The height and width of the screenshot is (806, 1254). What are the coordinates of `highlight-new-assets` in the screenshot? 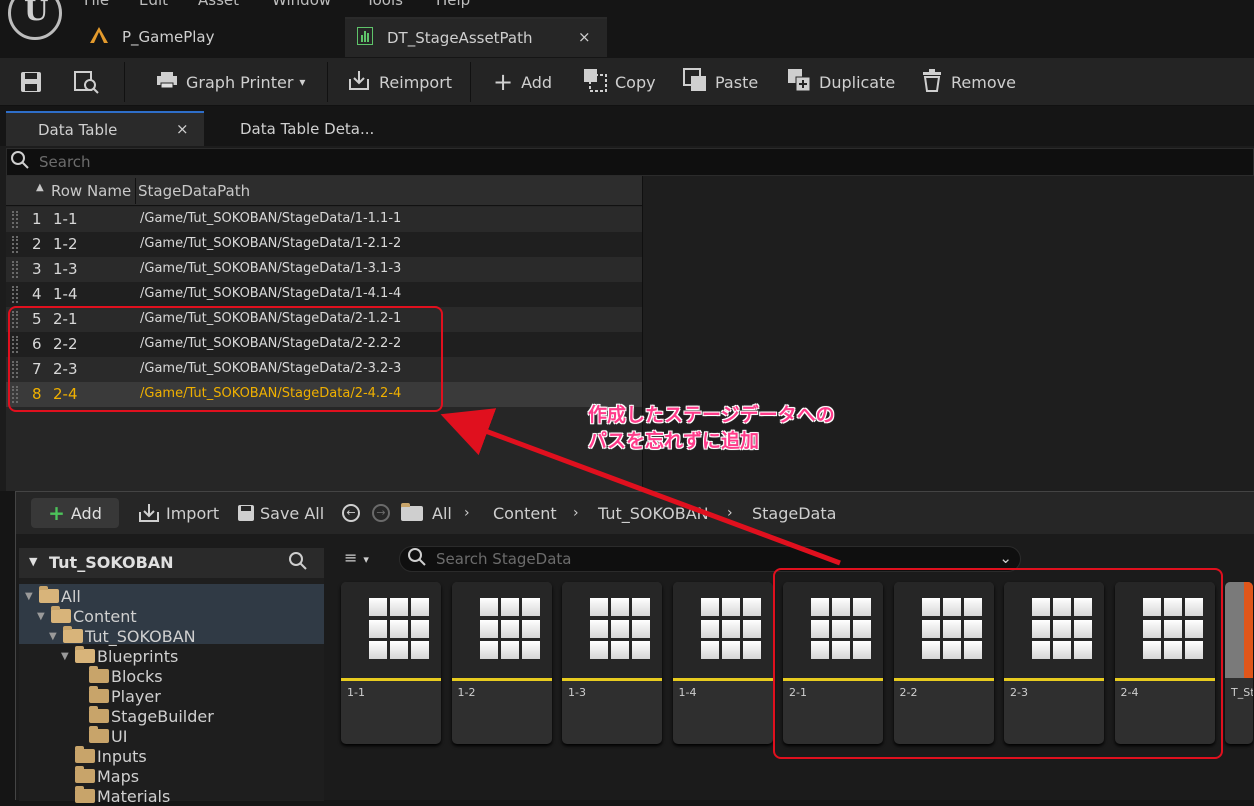 It's located at (998, 663).